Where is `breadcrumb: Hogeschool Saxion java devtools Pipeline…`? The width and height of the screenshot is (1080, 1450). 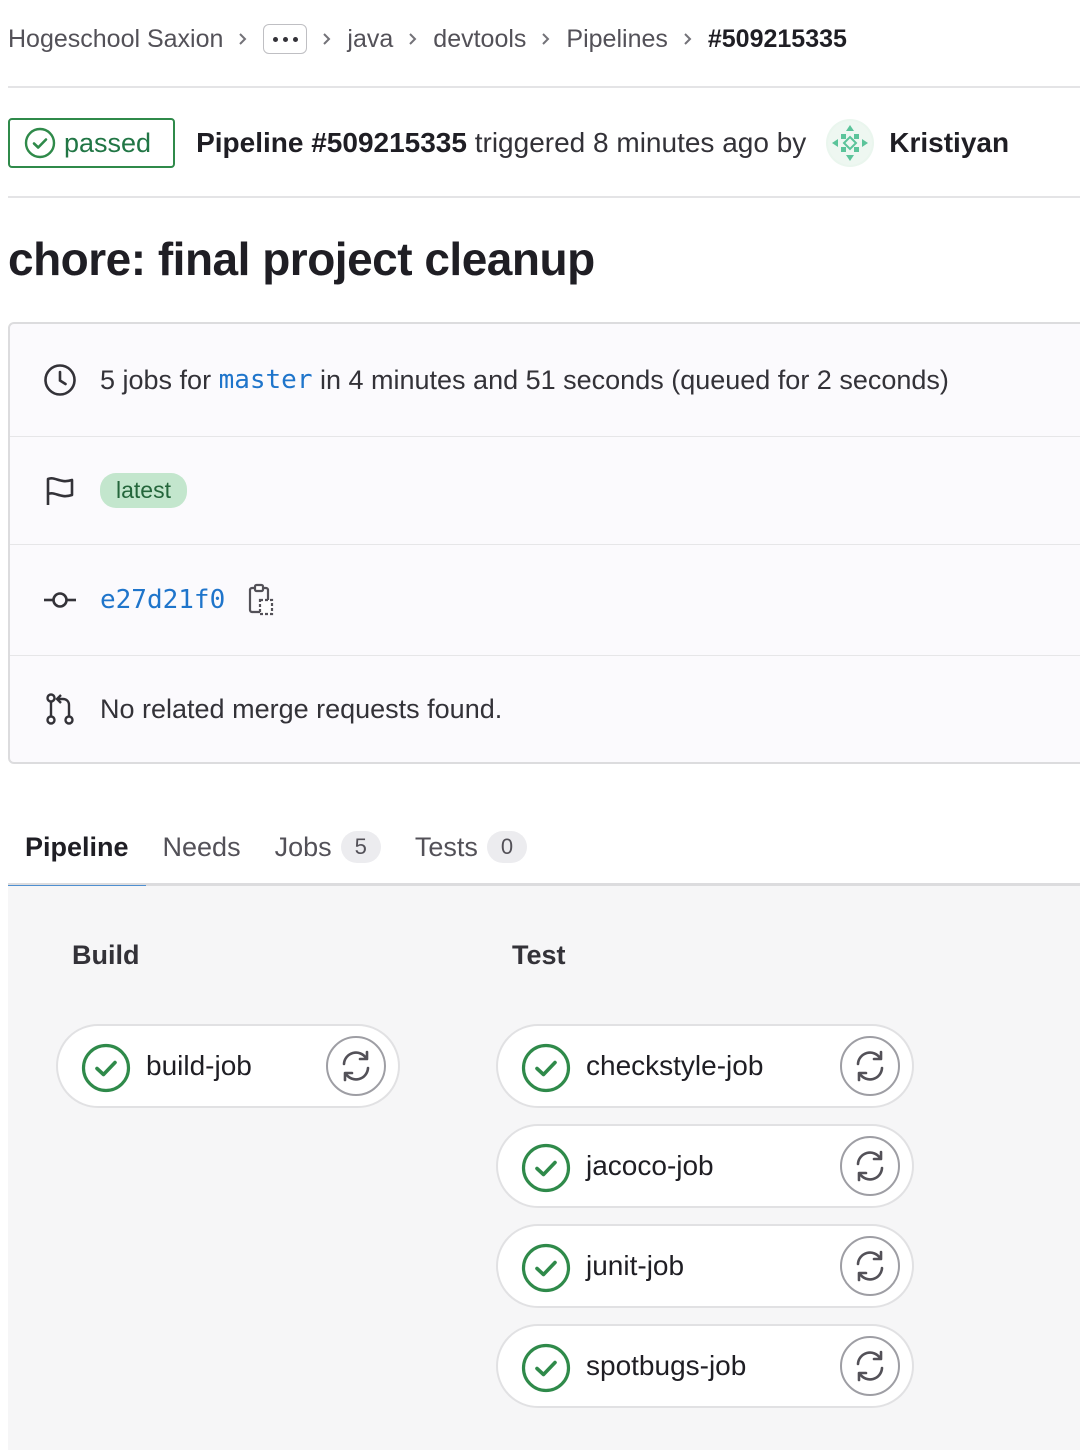 breadcrumb: Hogeschool Saxion java devtools Pipeline… is located at coordinates (427, 39).